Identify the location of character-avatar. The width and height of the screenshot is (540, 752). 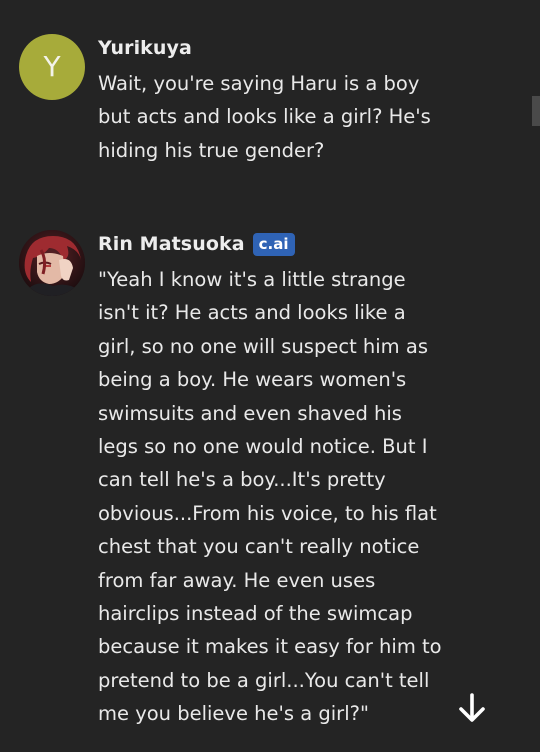
(52, 263).